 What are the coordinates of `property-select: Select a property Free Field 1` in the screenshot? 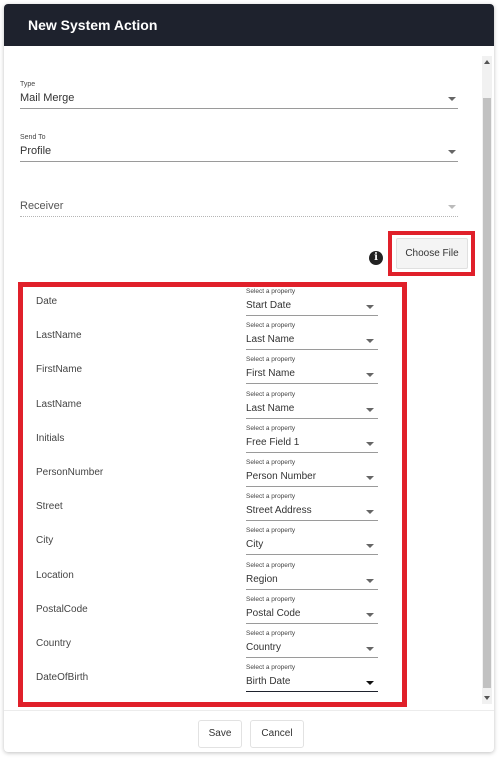 It's located at (312, 439).